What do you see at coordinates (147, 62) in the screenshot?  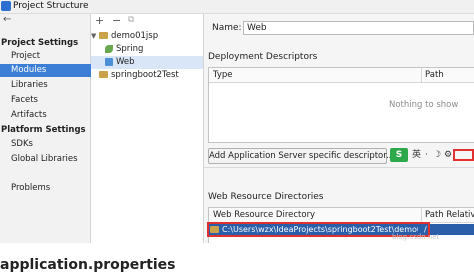 I see `tree-item-web: Web` at bounding box center [147, 62].